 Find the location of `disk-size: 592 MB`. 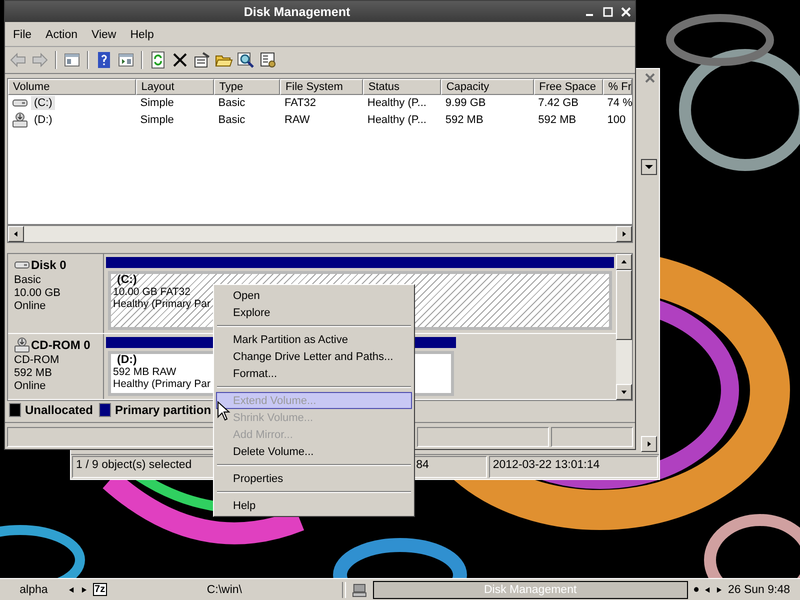

disk-size: 592 MB is located at coordinates (33, 372).